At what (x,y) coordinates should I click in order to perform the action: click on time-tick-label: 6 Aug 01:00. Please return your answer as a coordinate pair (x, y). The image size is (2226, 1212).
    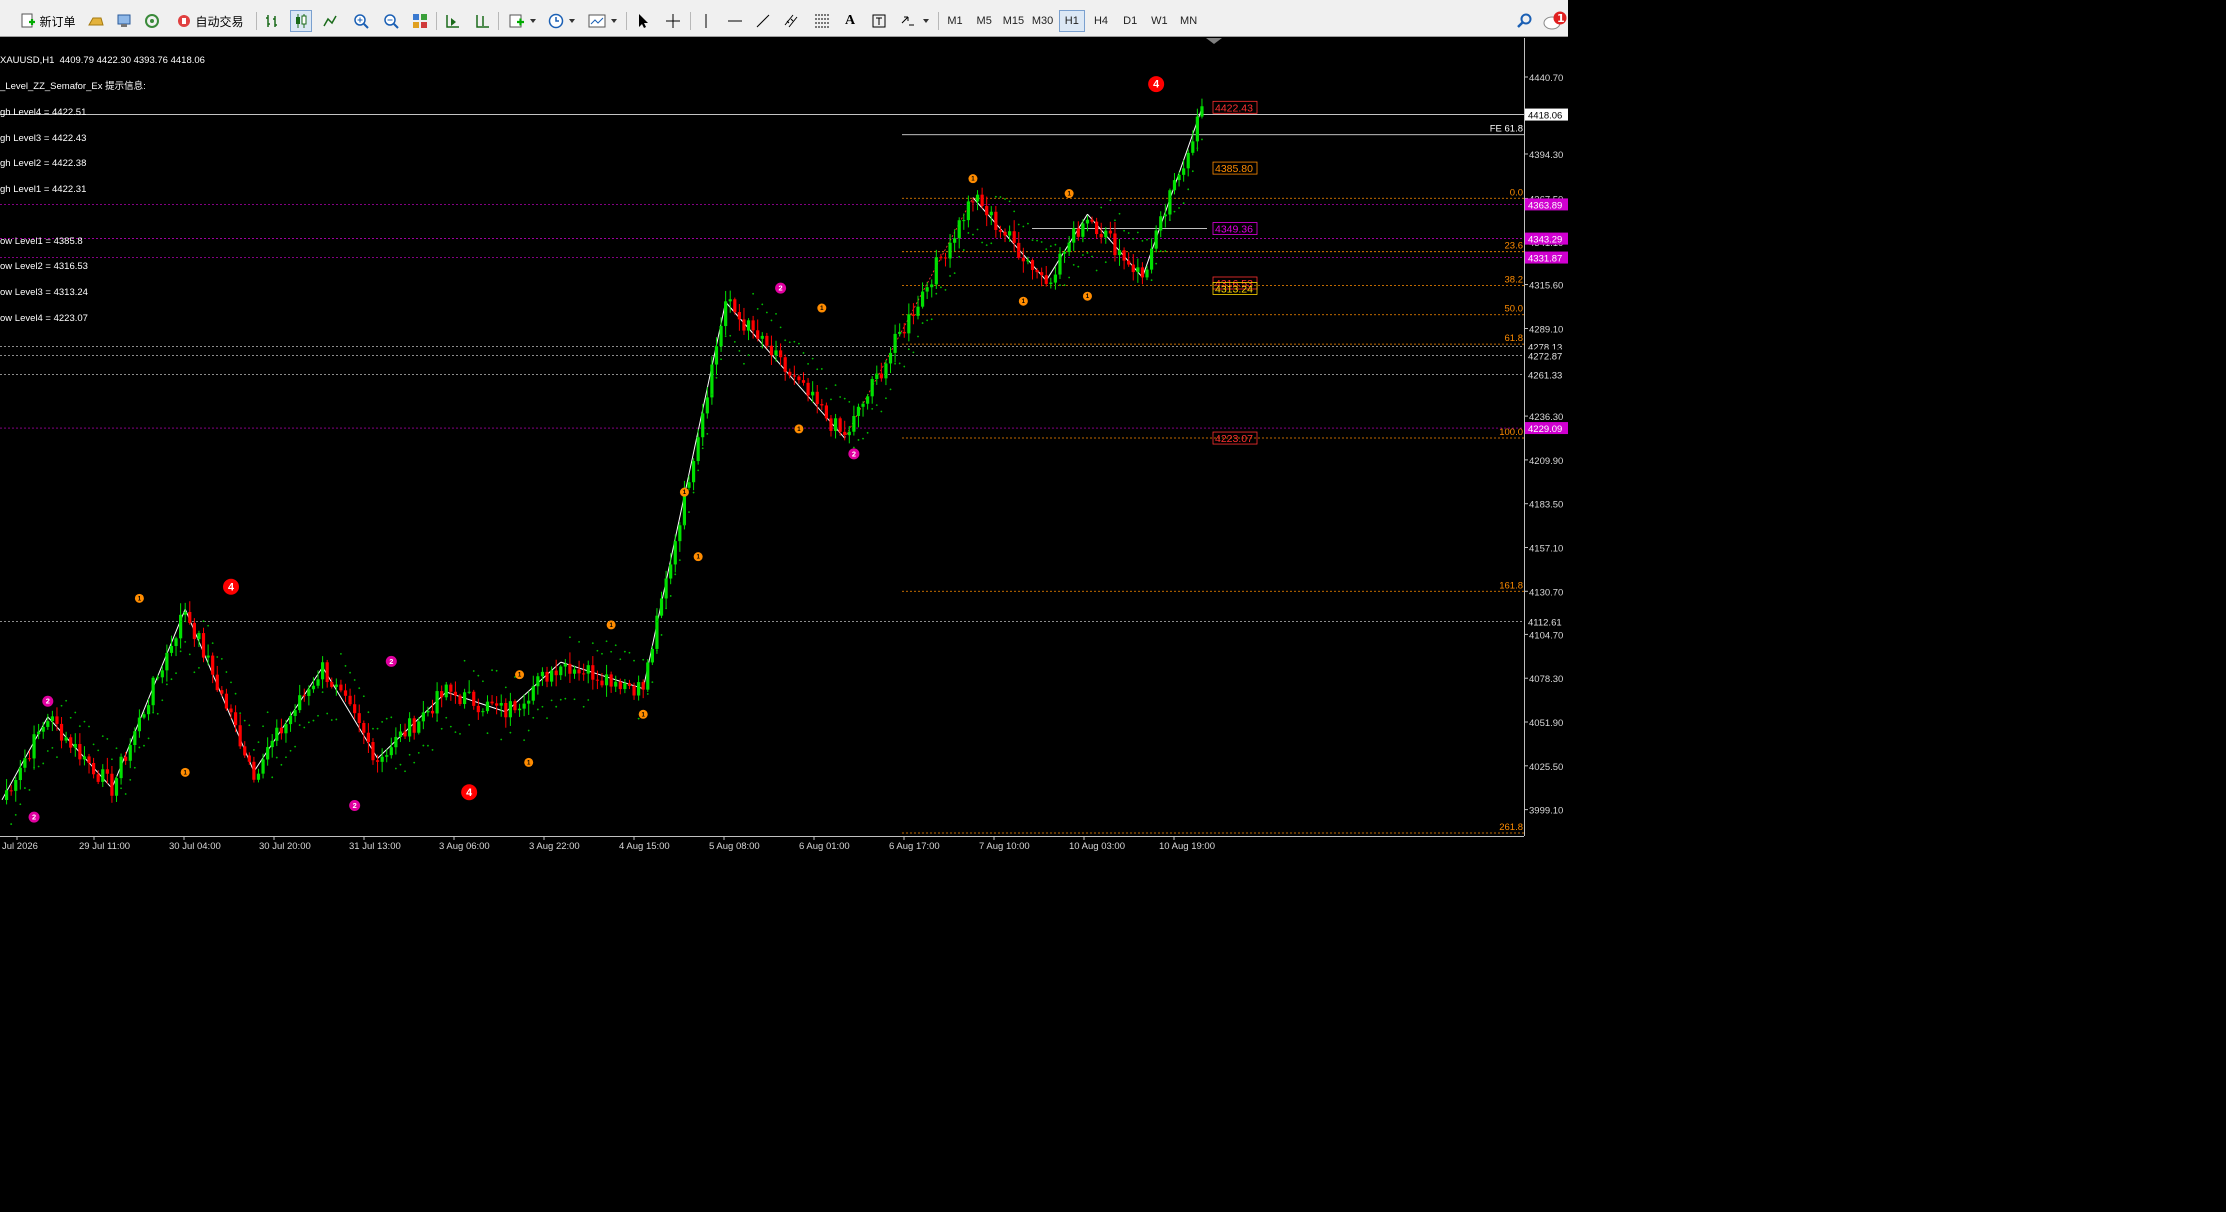
    Looking at the image, I should click on (824, 846).